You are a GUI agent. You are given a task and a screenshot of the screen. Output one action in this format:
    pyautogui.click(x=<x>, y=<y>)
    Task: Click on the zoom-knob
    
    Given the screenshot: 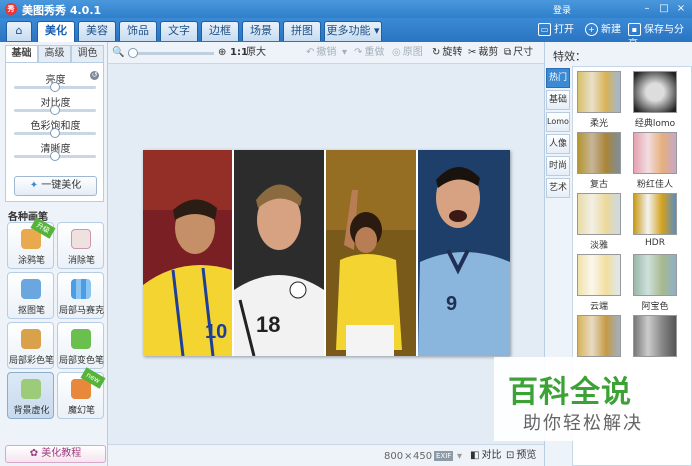 What is the action you would take?
    pyautogui.click(x=133, y=53)
    